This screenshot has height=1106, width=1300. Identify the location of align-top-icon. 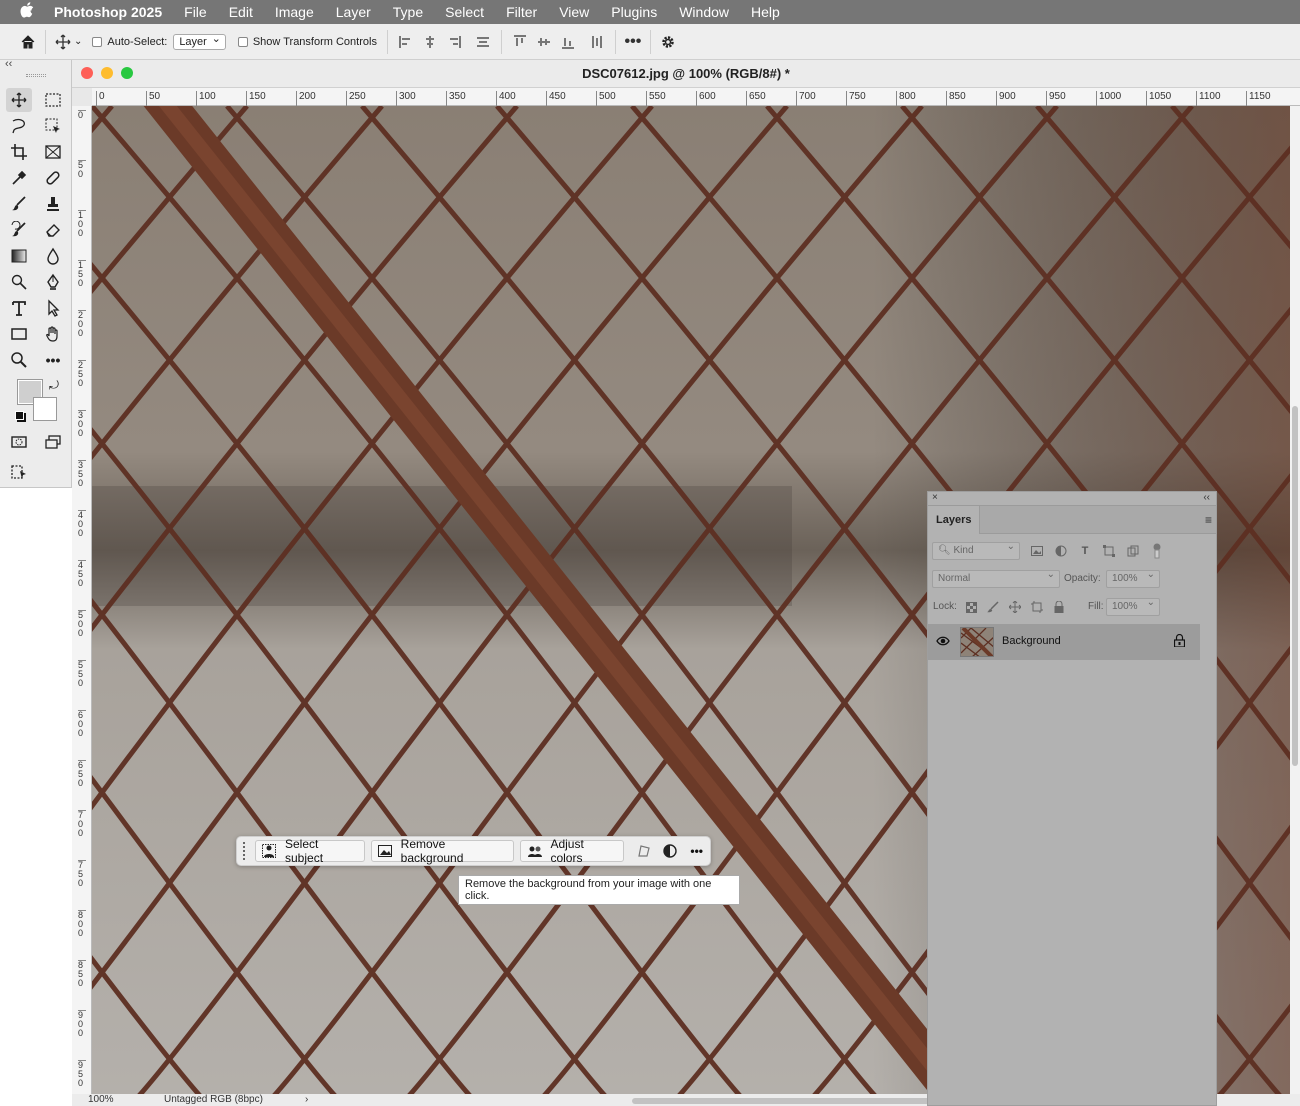
(520, 42).